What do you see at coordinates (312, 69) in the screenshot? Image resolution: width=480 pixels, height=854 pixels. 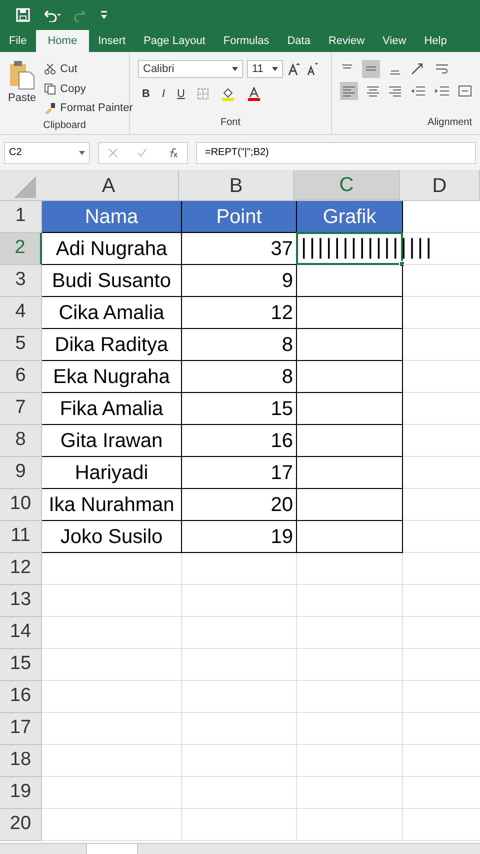 I see `shrink-font-icon` at bounding box center [312, 69].